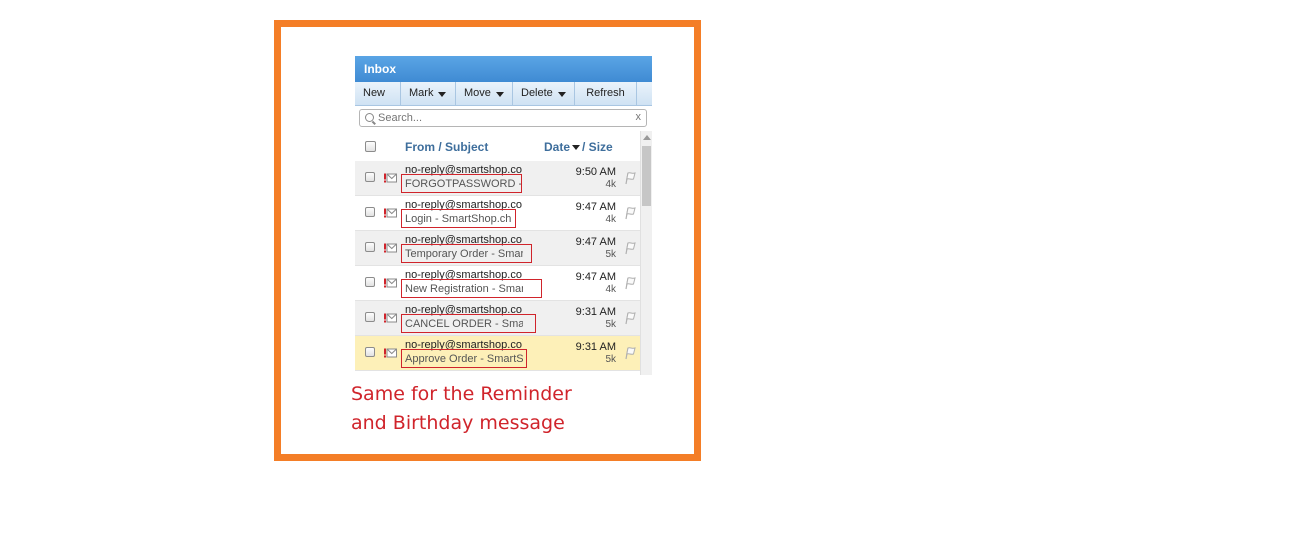 The width and height of the screenshot is (1309, 551). I want to click on annotation-line-2: and Birthday message, so click(458, 423).